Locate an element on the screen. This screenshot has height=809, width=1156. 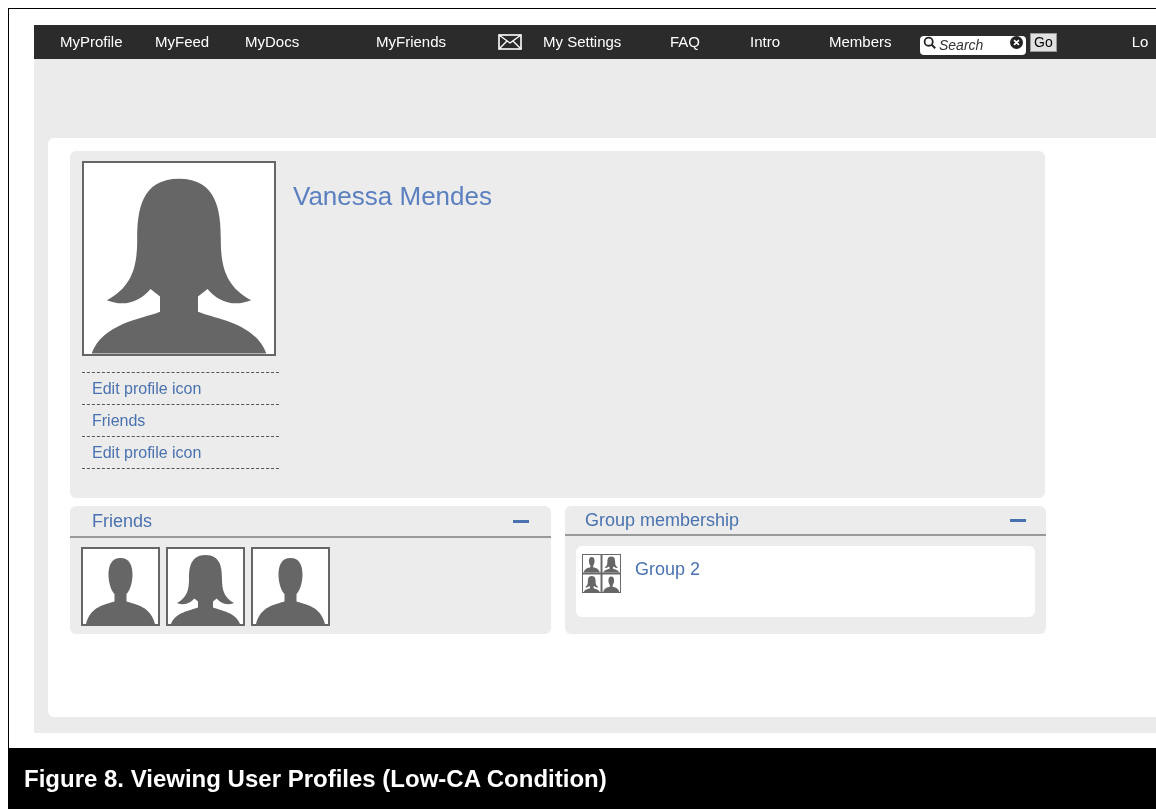
nav-link: Lo is located at coordinates (1140, 41).